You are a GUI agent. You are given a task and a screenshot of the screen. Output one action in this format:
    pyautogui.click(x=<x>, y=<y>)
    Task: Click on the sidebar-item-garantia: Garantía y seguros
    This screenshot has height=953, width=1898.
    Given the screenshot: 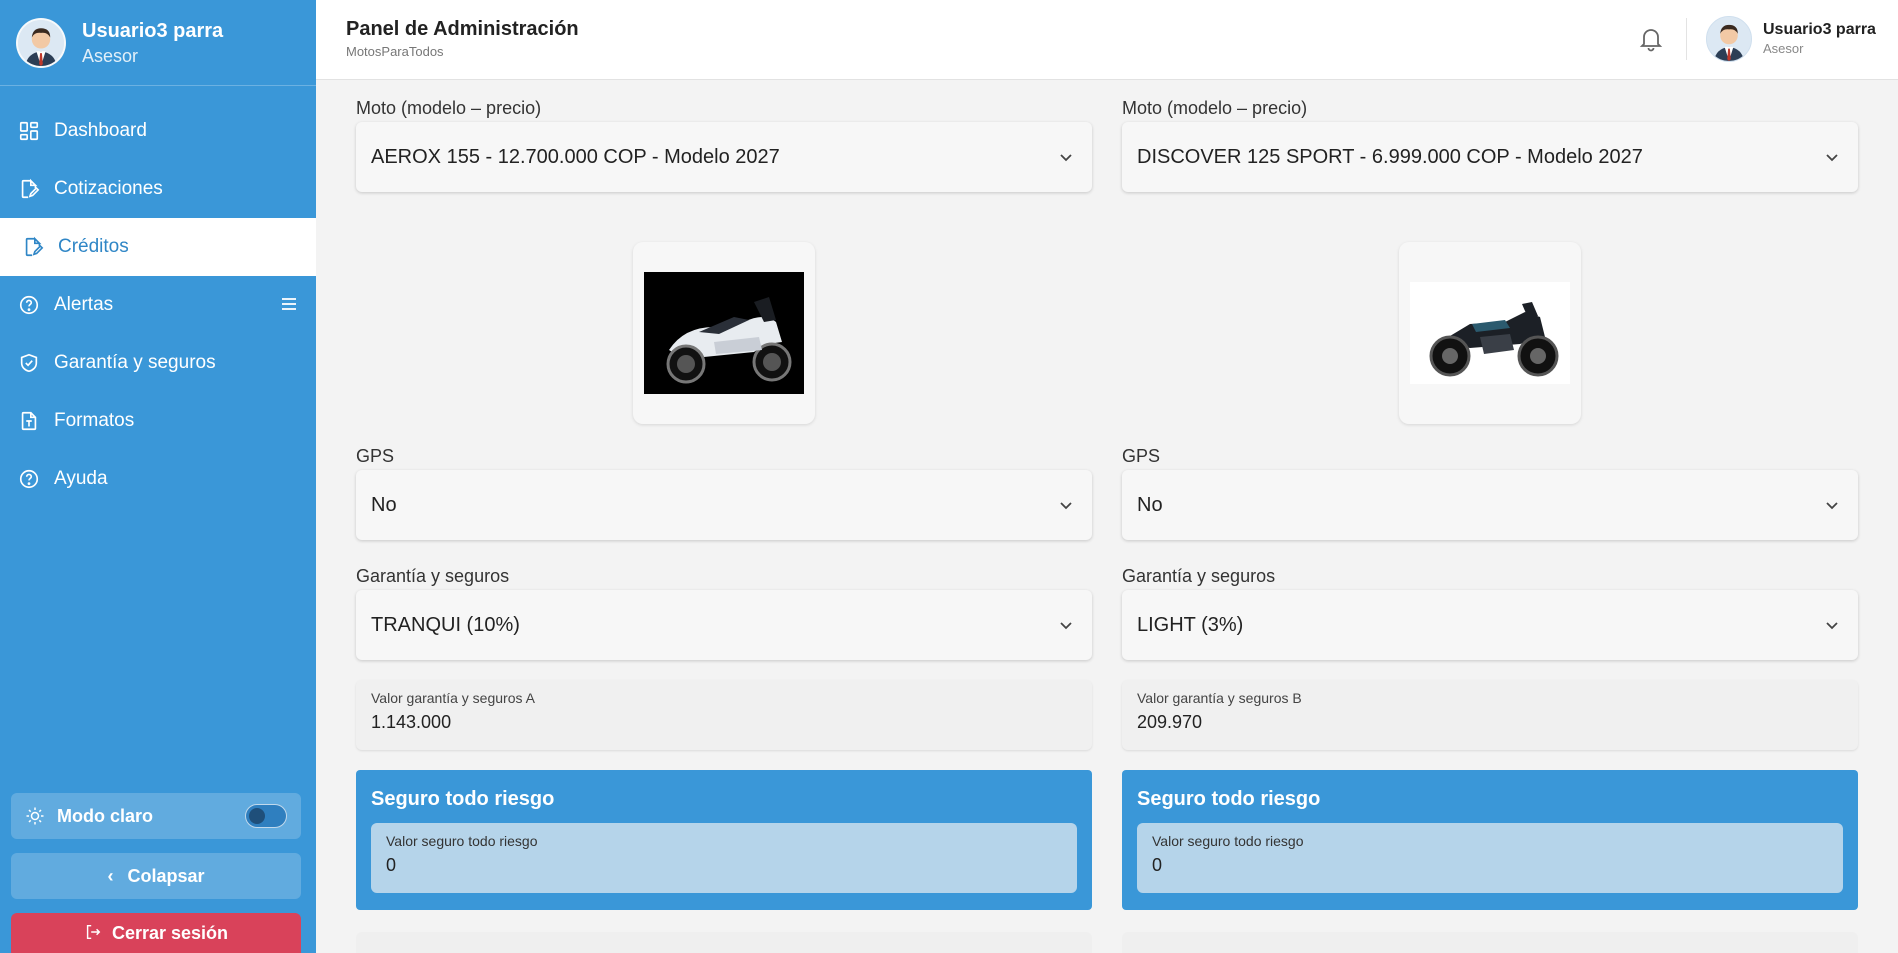 What is the action you would take?
    pyautogui.click(x=158, y=363)
    